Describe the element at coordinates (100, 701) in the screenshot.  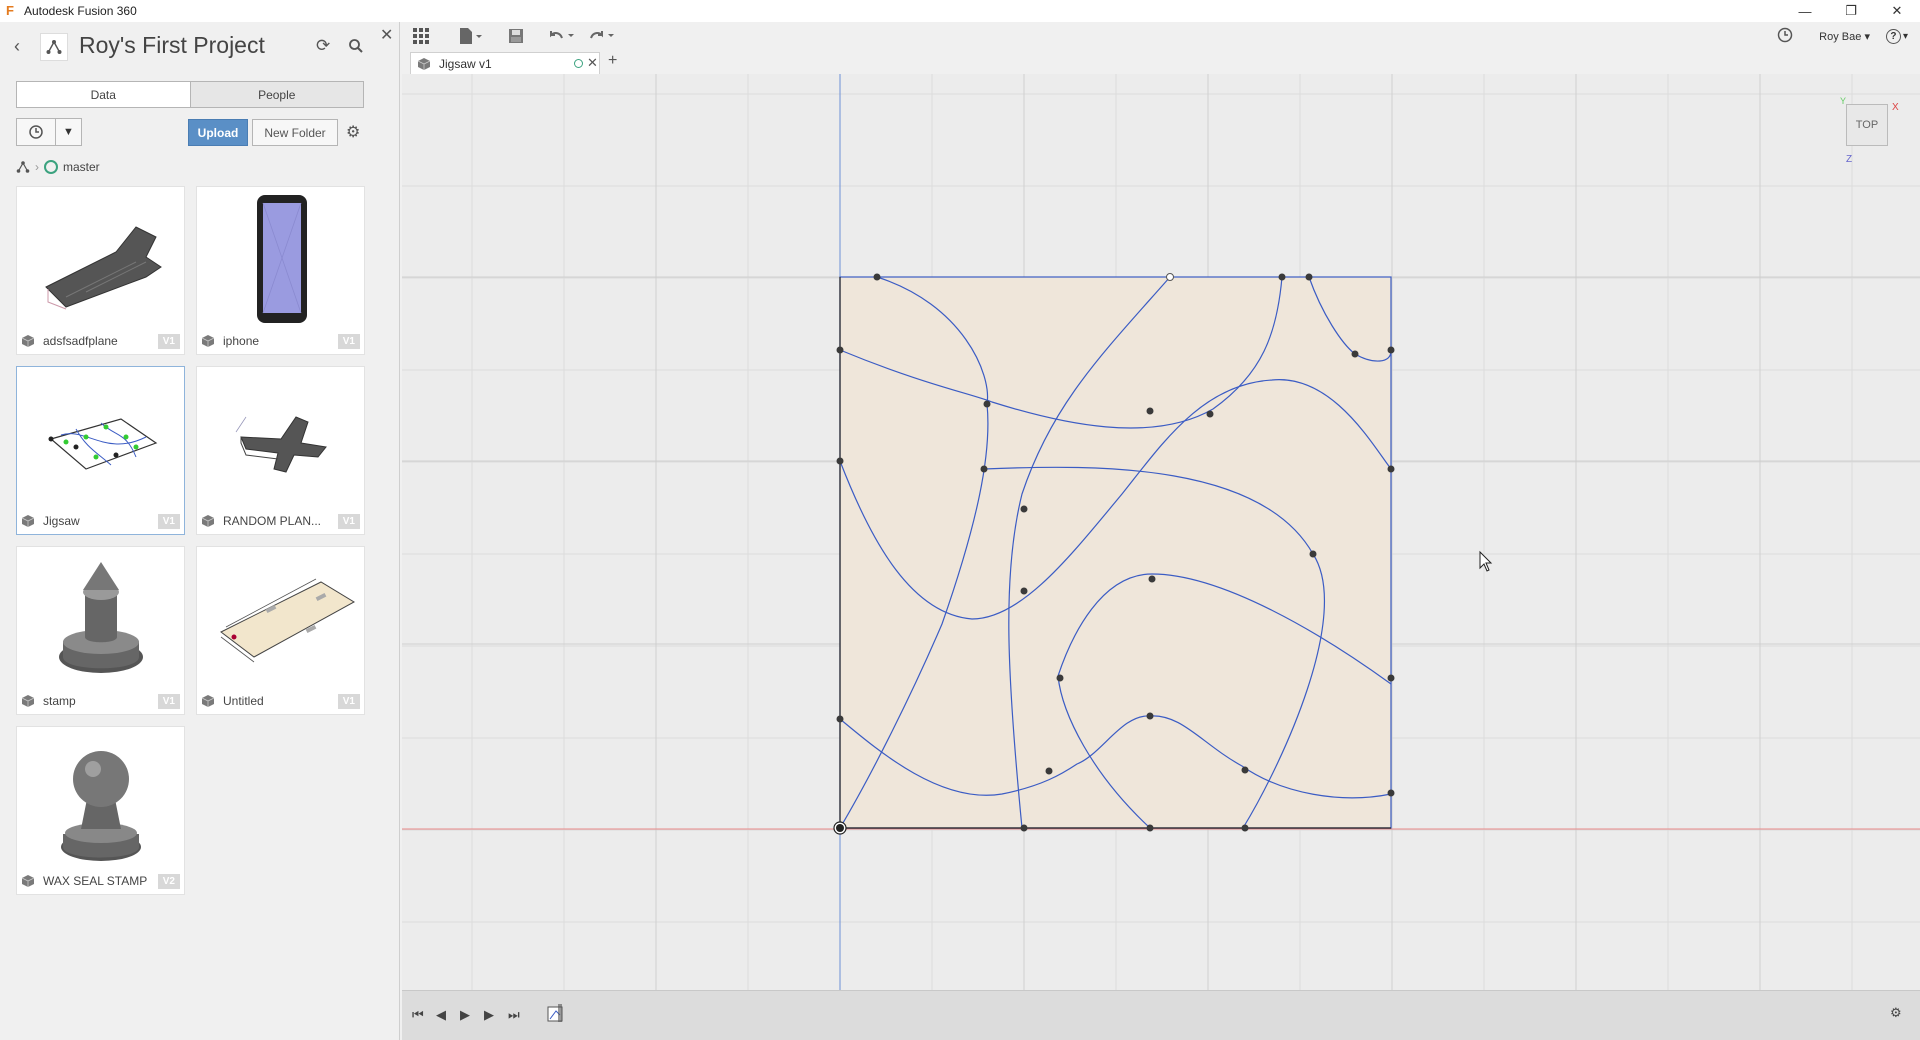
I see `file-label-row: stamp V1` at that location.